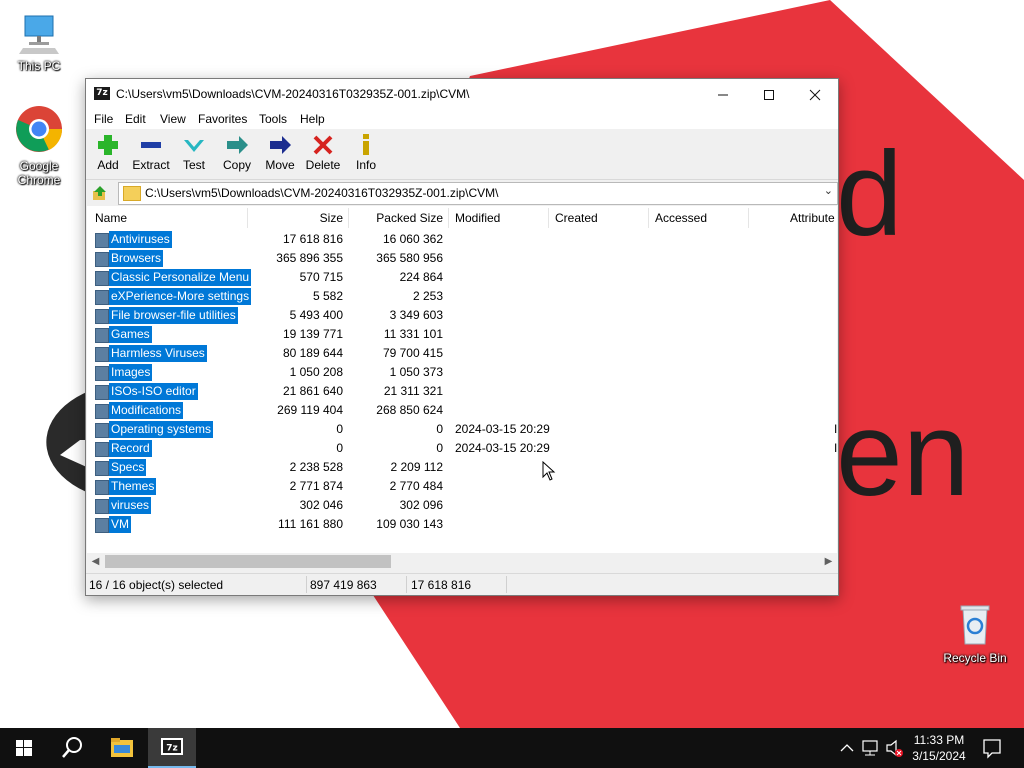 This screenshot has width=1024, height=768. I want to click on add-button: Add, so click(108, 151).